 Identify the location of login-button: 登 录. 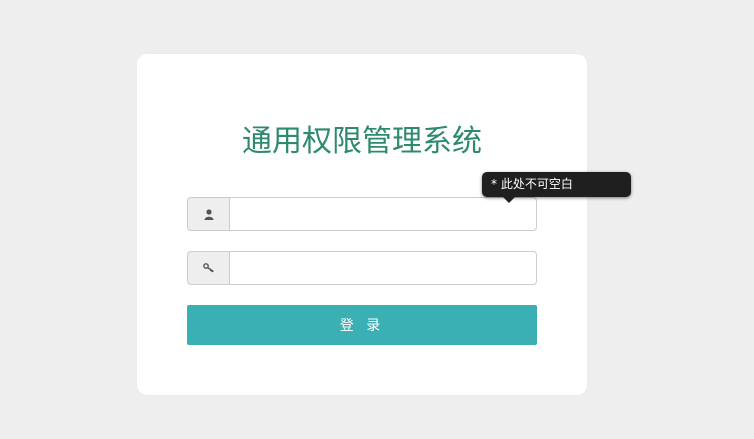
(362, 325).